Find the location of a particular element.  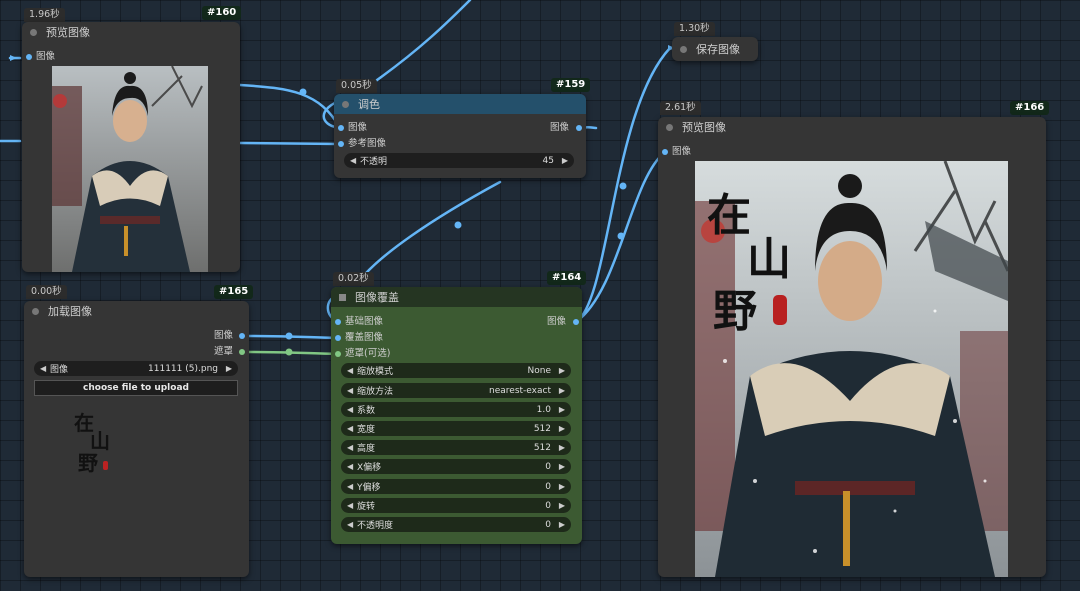

height-widget: ◀ 高度 512 ▶ is located at coordinates (456, 447).